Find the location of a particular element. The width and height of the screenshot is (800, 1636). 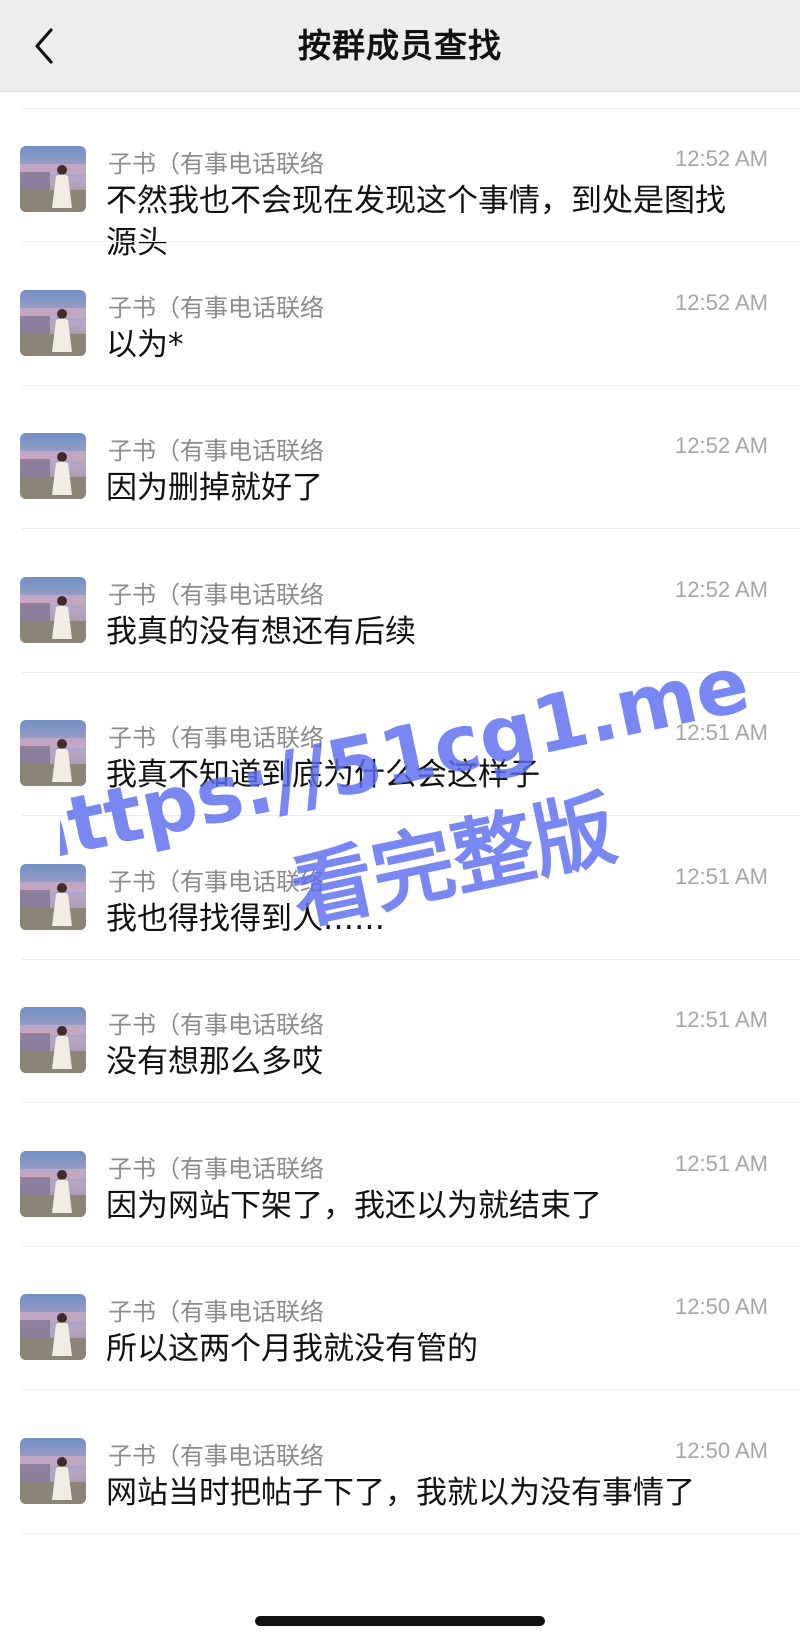

message-result-item: 子书（有事电话联络 12:52 AM 不然我也不会现在发现这个事情，到处是图找源头 is located at coordinates (400, 176).